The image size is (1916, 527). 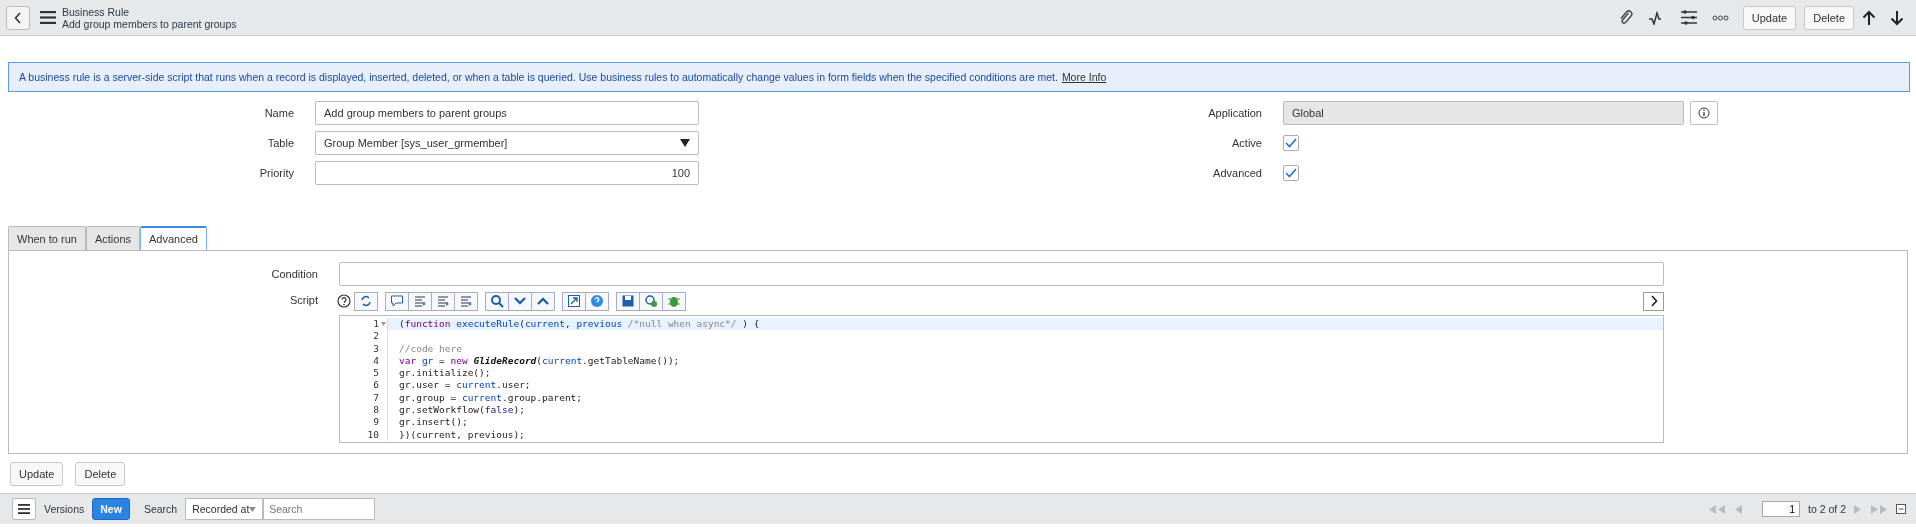 I want to click on more-info-link: More Info, so click(x=1084, y=77).